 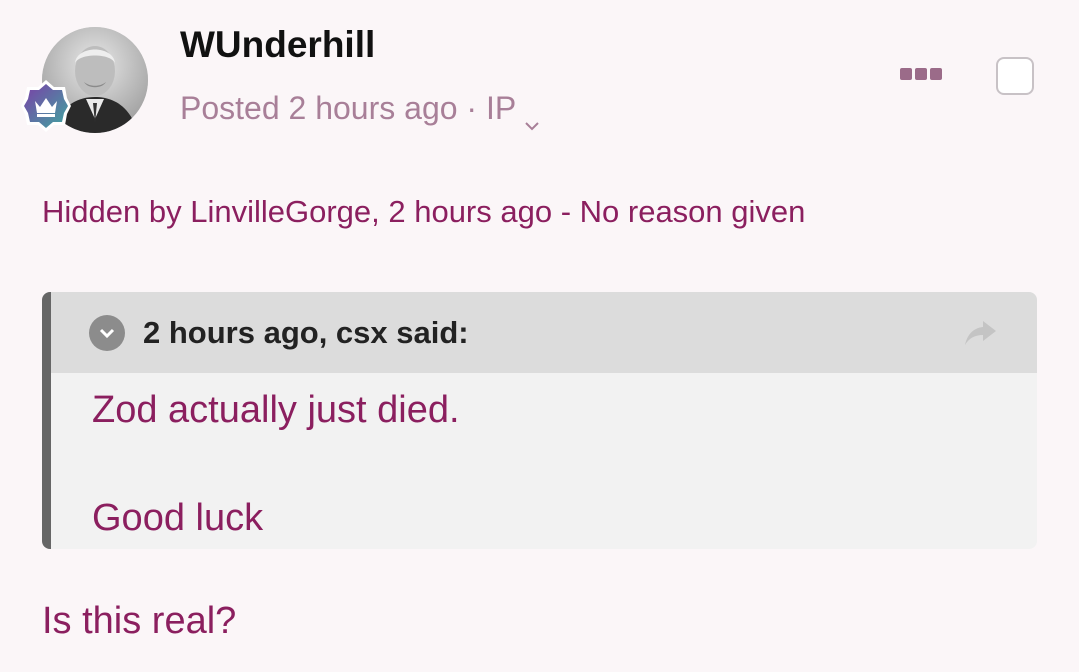 I want to click on select-post-checkbox, so click(x=1015, y=76).